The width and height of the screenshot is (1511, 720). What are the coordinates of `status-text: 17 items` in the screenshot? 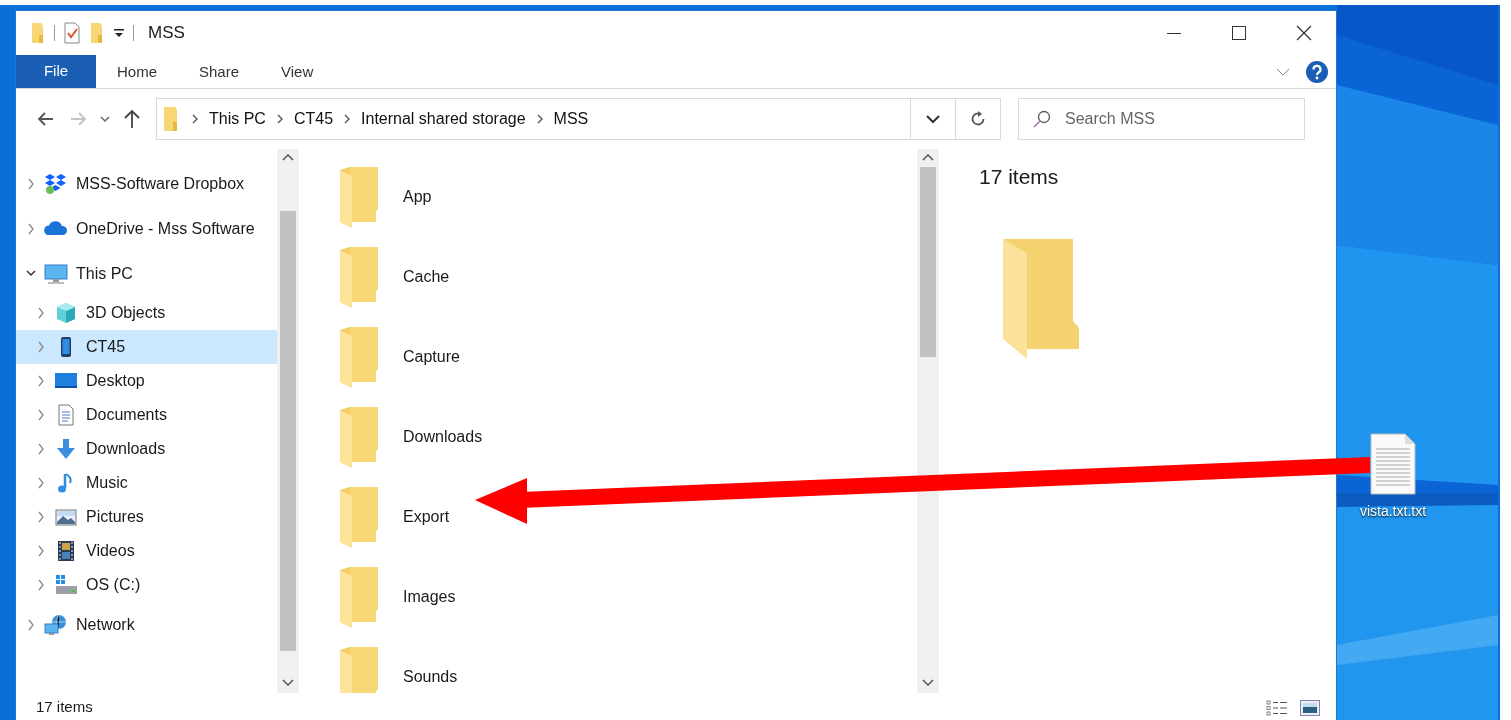 It's located at (64, 706).